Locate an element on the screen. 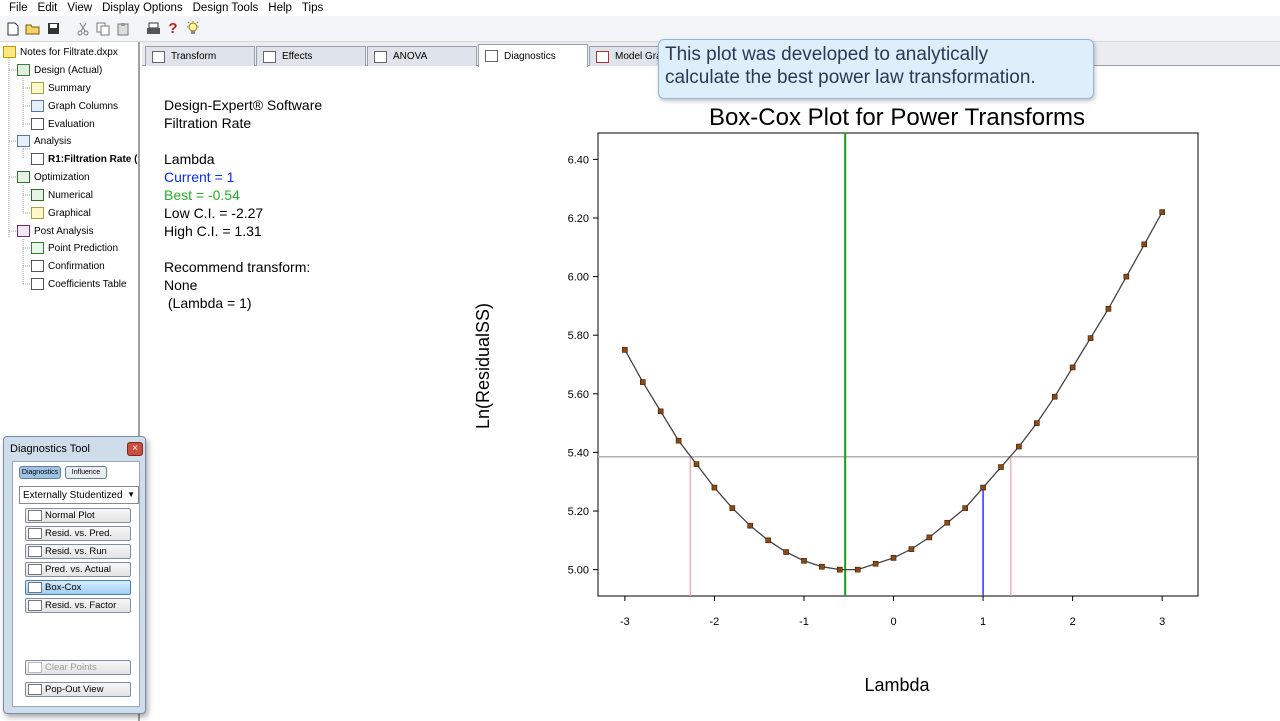 The image size is (1280, 721). cut-icon is located at coordinates (83, 29).